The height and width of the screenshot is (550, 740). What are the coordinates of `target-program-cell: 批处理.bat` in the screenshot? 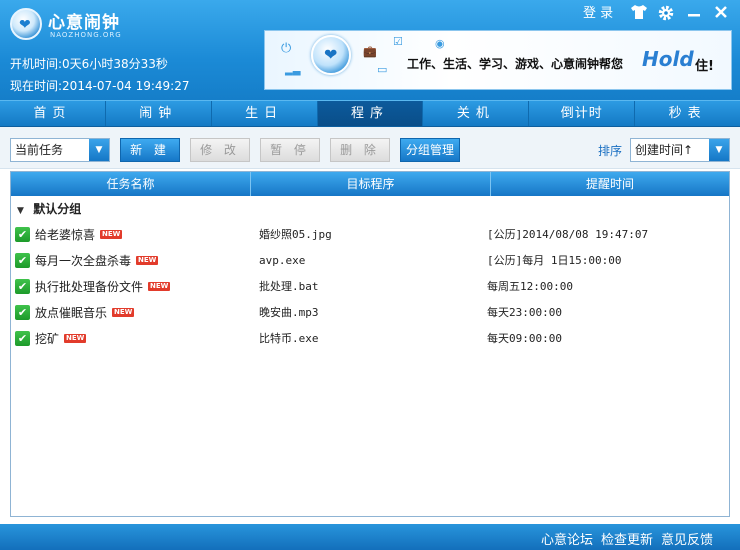 It's located at (289, 286).